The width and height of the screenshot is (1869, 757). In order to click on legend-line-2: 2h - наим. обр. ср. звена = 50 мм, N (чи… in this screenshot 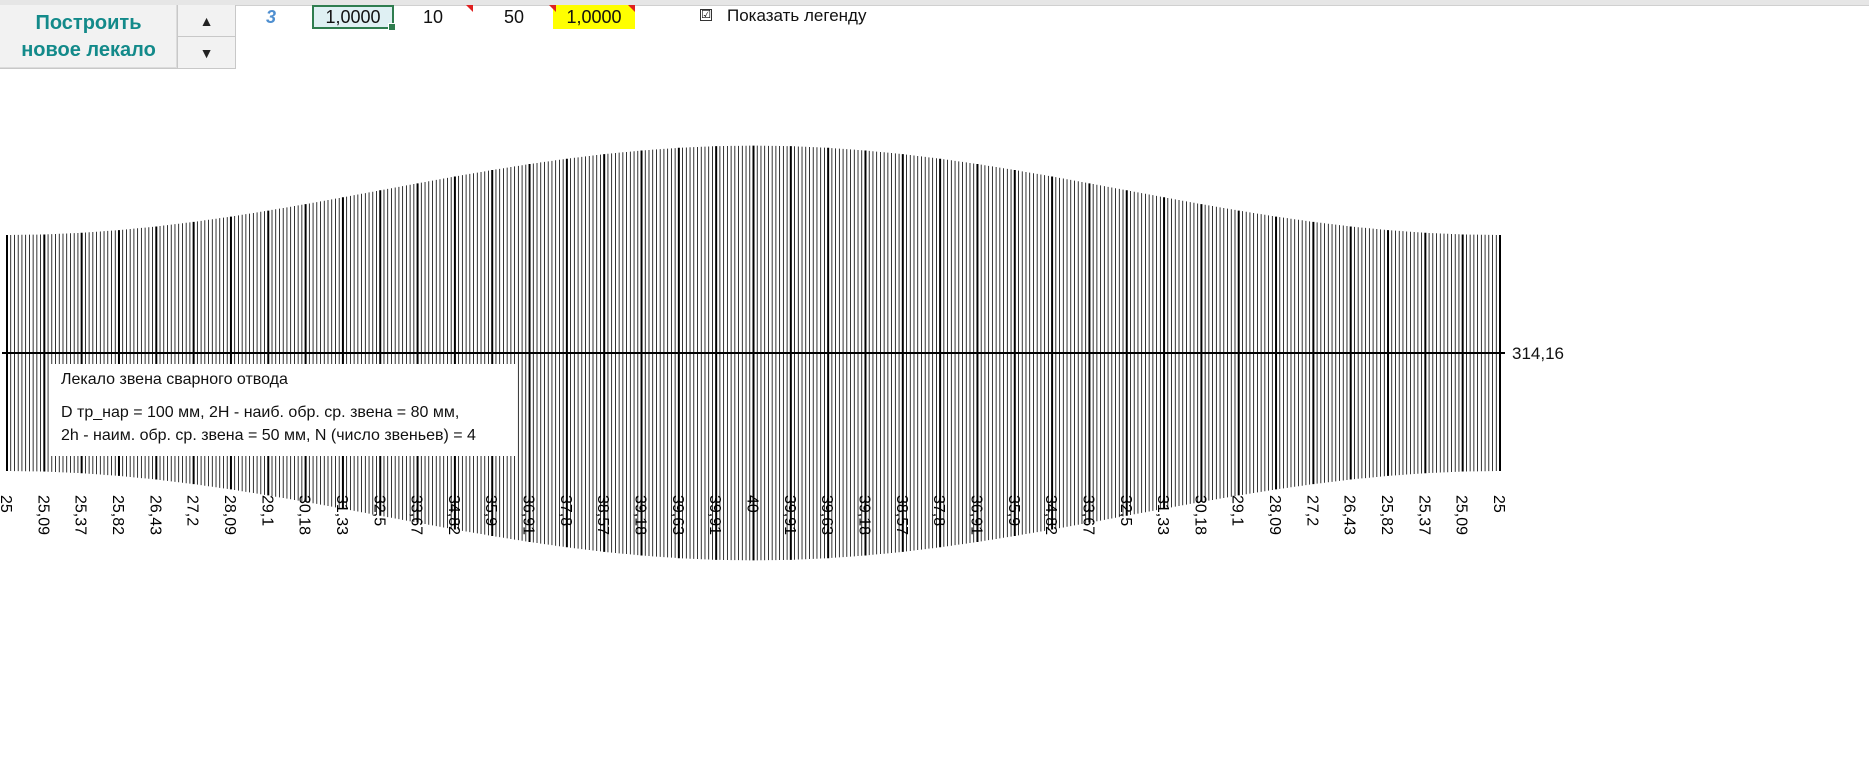, I will do `click(268, 435)`.